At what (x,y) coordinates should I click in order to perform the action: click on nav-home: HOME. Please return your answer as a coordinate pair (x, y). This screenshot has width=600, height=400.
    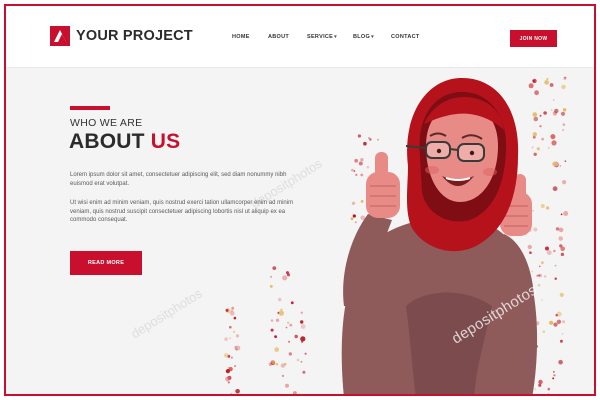
    Looking at the image, I should click on (241, 37).